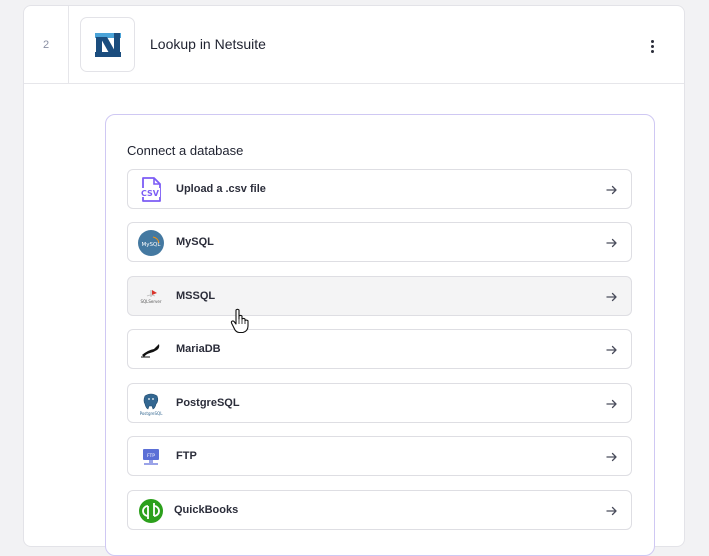 This screenshot has height=556, width=709. What do you see at coordinates (379, 349) in the screenshot?
I see `db-option-mariadb: MariaDB` at bounding box center [379, 349].